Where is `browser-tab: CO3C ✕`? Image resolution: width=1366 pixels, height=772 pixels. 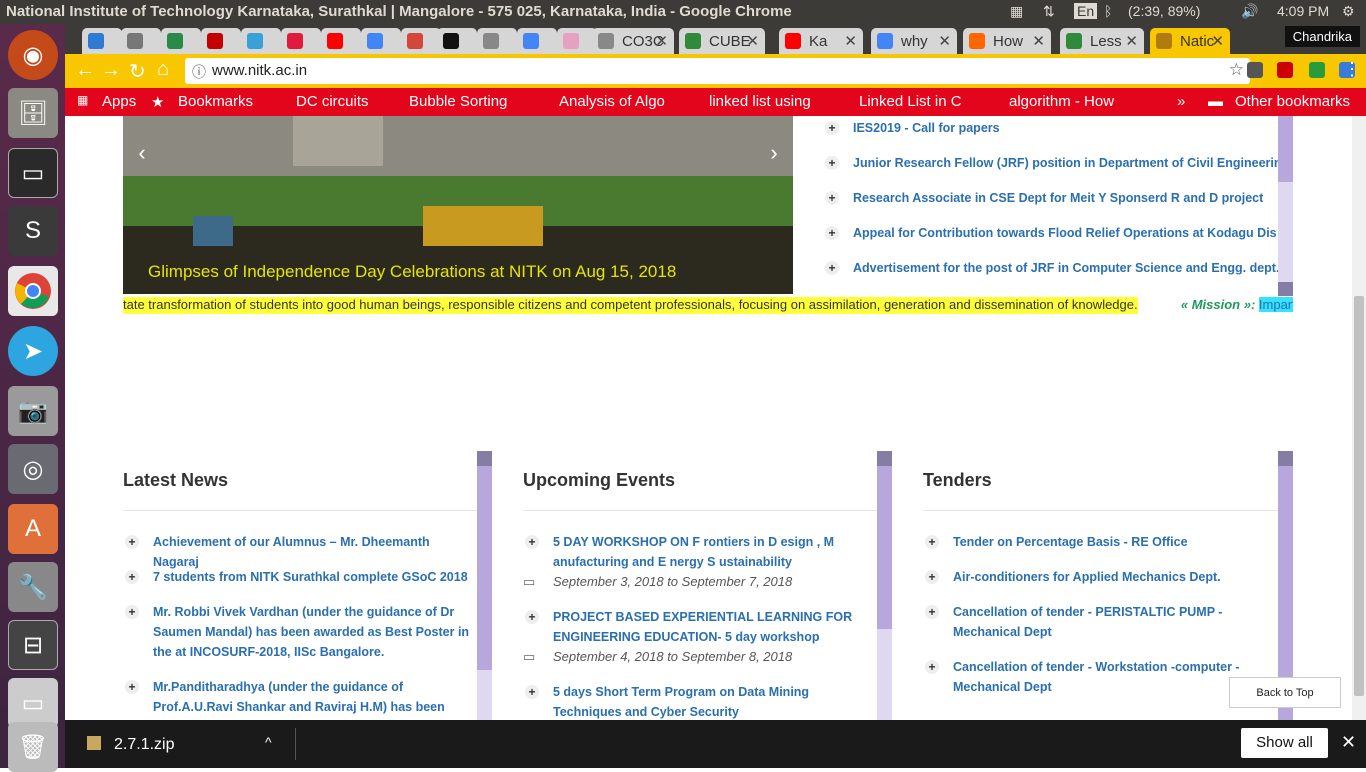 browser-tab: CO3C ✕ is located at coordinates (633, 41).